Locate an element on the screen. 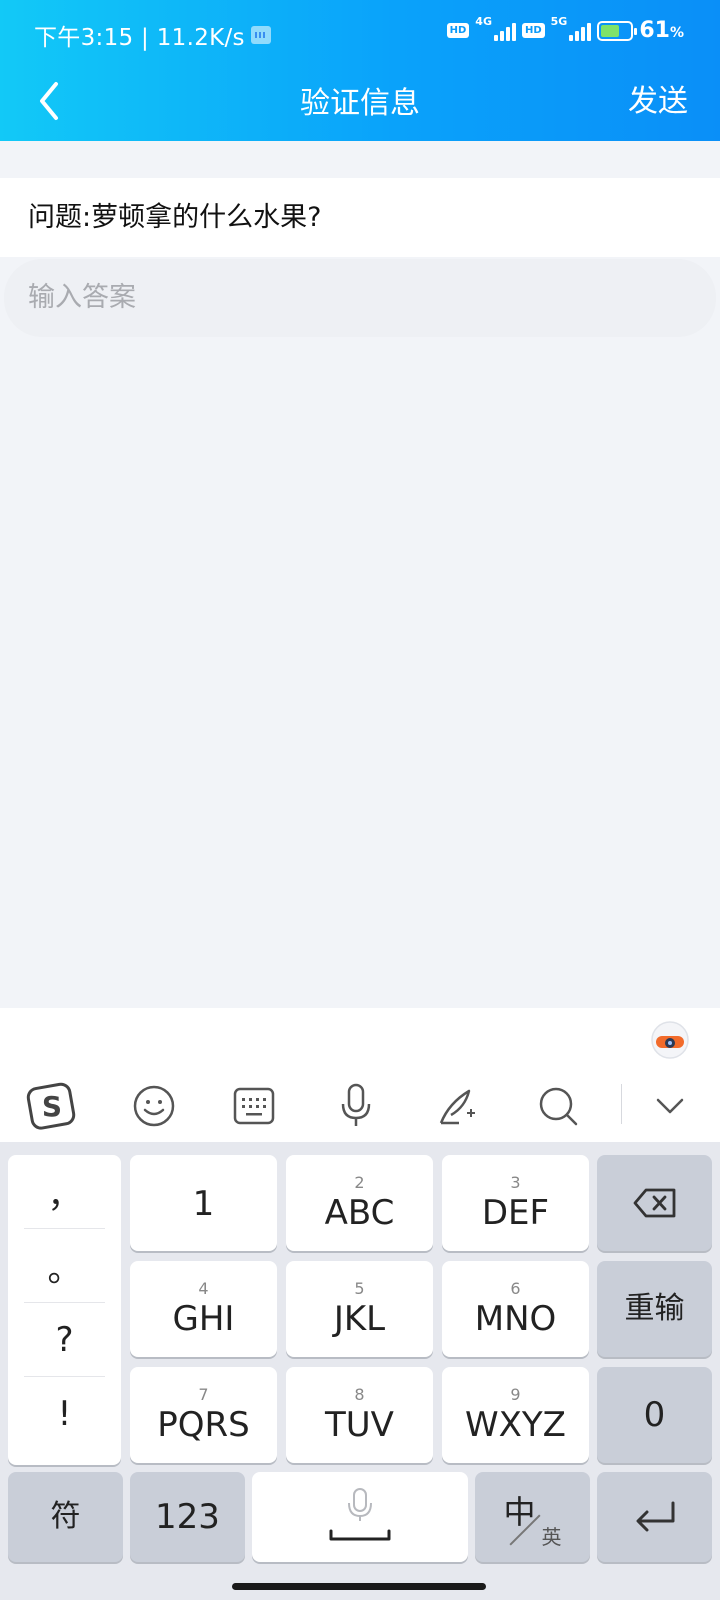 This screenshot has width=720, height=1600. number-mode-key: 123 is located at coordinates (187, 1517).